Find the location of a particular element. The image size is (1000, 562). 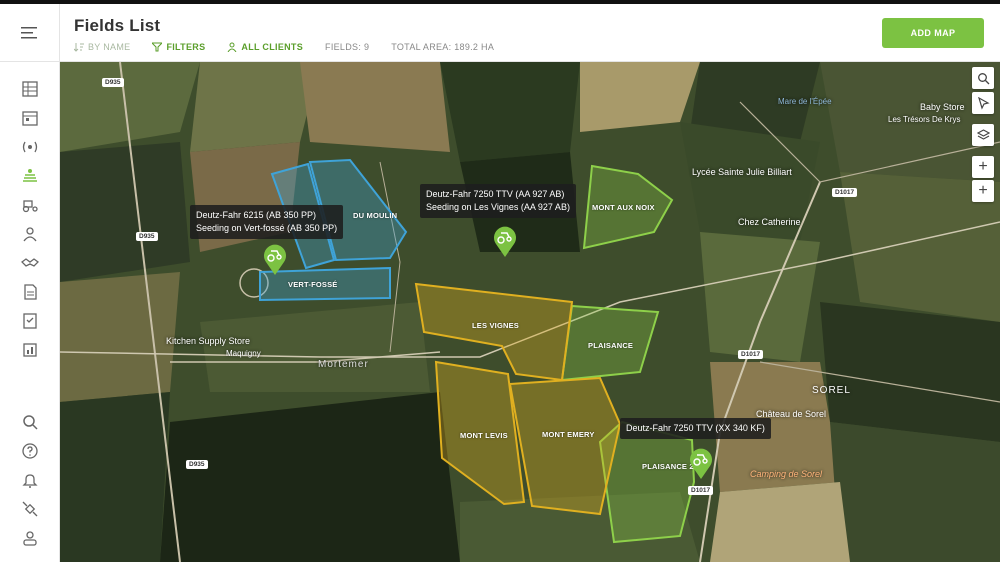

sidebar-item-signal is located at coordinates (30, 147).